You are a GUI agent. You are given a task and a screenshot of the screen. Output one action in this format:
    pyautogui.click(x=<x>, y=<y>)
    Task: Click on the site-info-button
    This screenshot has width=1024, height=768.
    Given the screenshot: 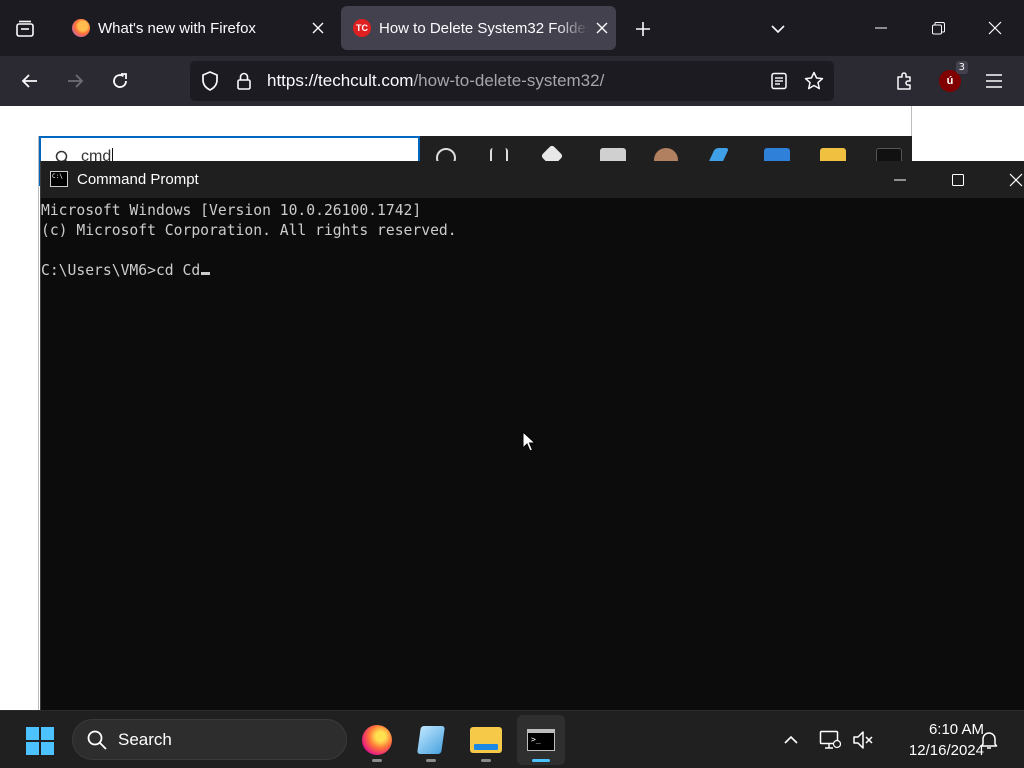 What is the action you would take?
    pyautogui.click(x=244, y=81)
    